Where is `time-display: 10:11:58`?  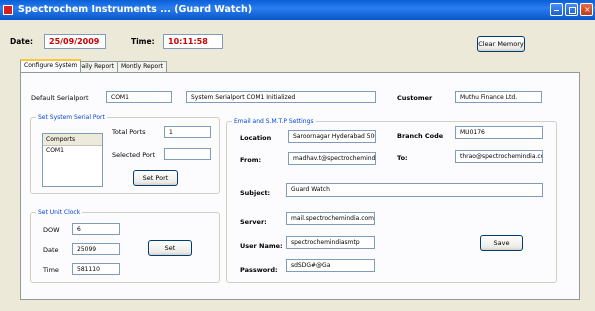 time-display: 10:11:58 is located at coordinates (193, 41).